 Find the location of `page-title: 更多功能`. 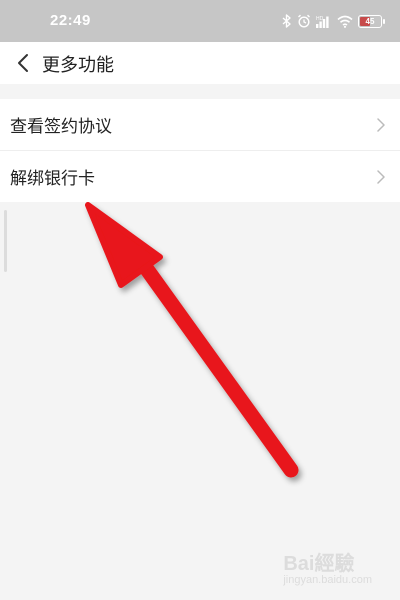

page-title: 更多功能 is located at coordinates (78, 65).